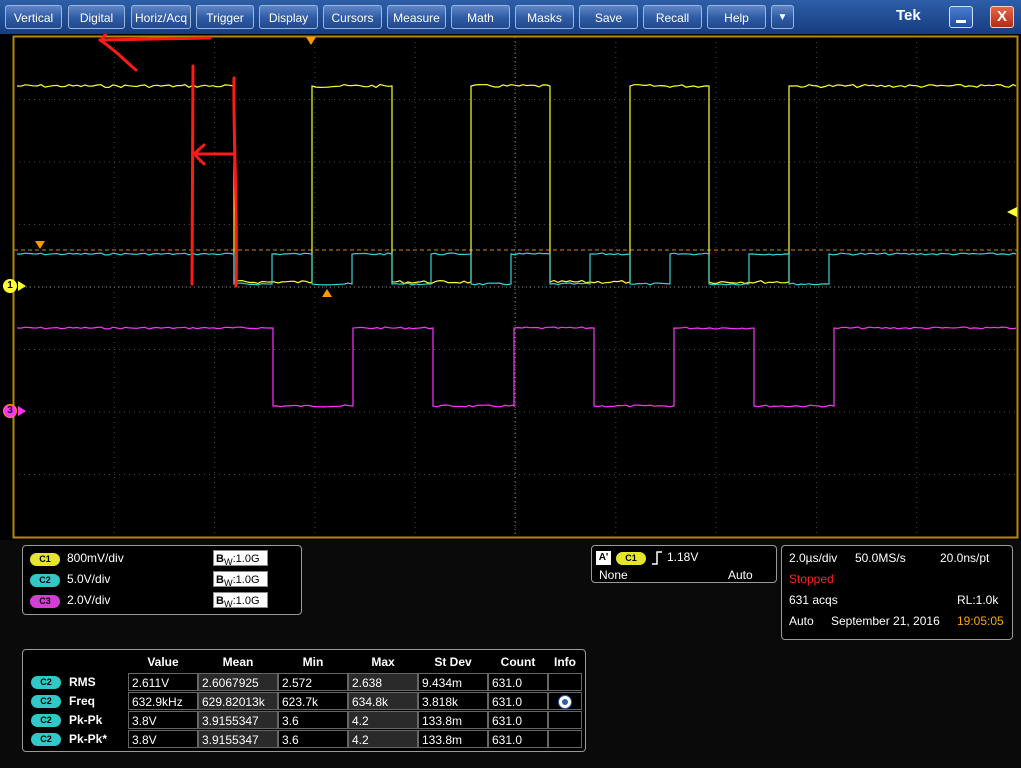 The height and width of the screenshot is (768, 1021). I want to click on menu-display-button: Display, so click(288, 17).